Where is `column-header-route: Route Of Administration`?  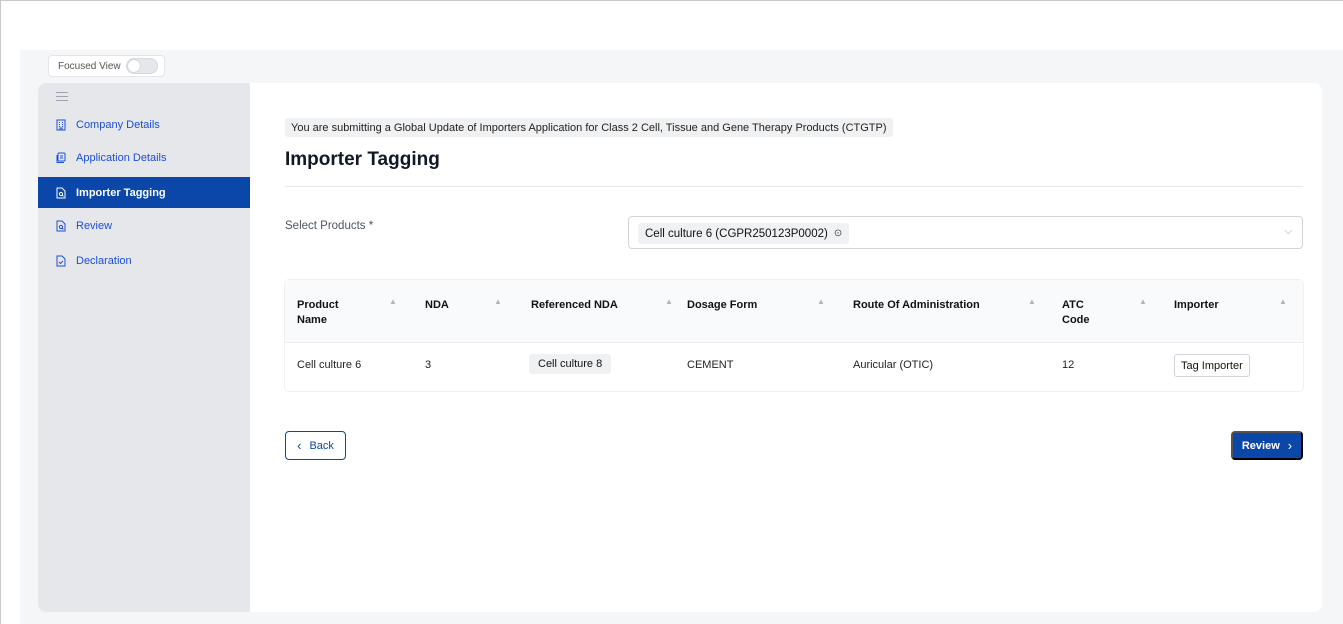 column-header-route: Route Of Administration is located at coordinates (916, 305).